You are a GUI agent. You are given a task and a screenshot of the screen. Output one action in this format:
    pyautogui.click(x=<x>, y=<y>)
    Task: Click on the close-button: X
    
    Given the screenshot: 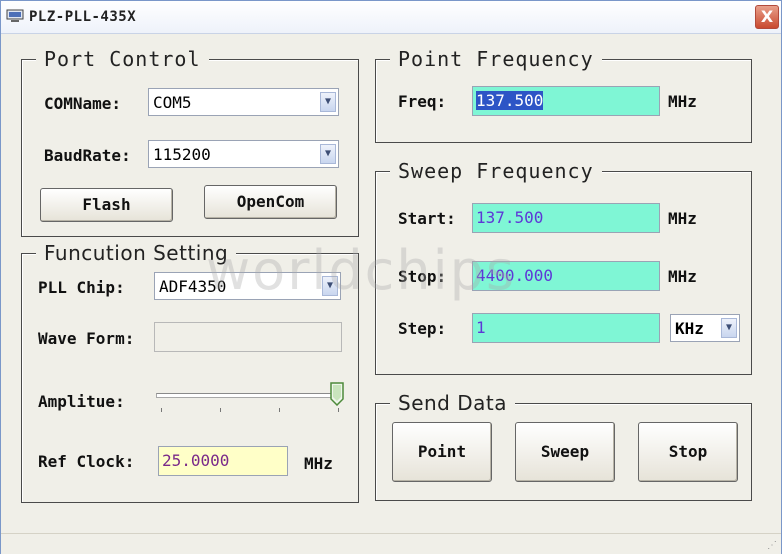 What is the action you would take?
    pyautogui.click(x=767, y=17)
    